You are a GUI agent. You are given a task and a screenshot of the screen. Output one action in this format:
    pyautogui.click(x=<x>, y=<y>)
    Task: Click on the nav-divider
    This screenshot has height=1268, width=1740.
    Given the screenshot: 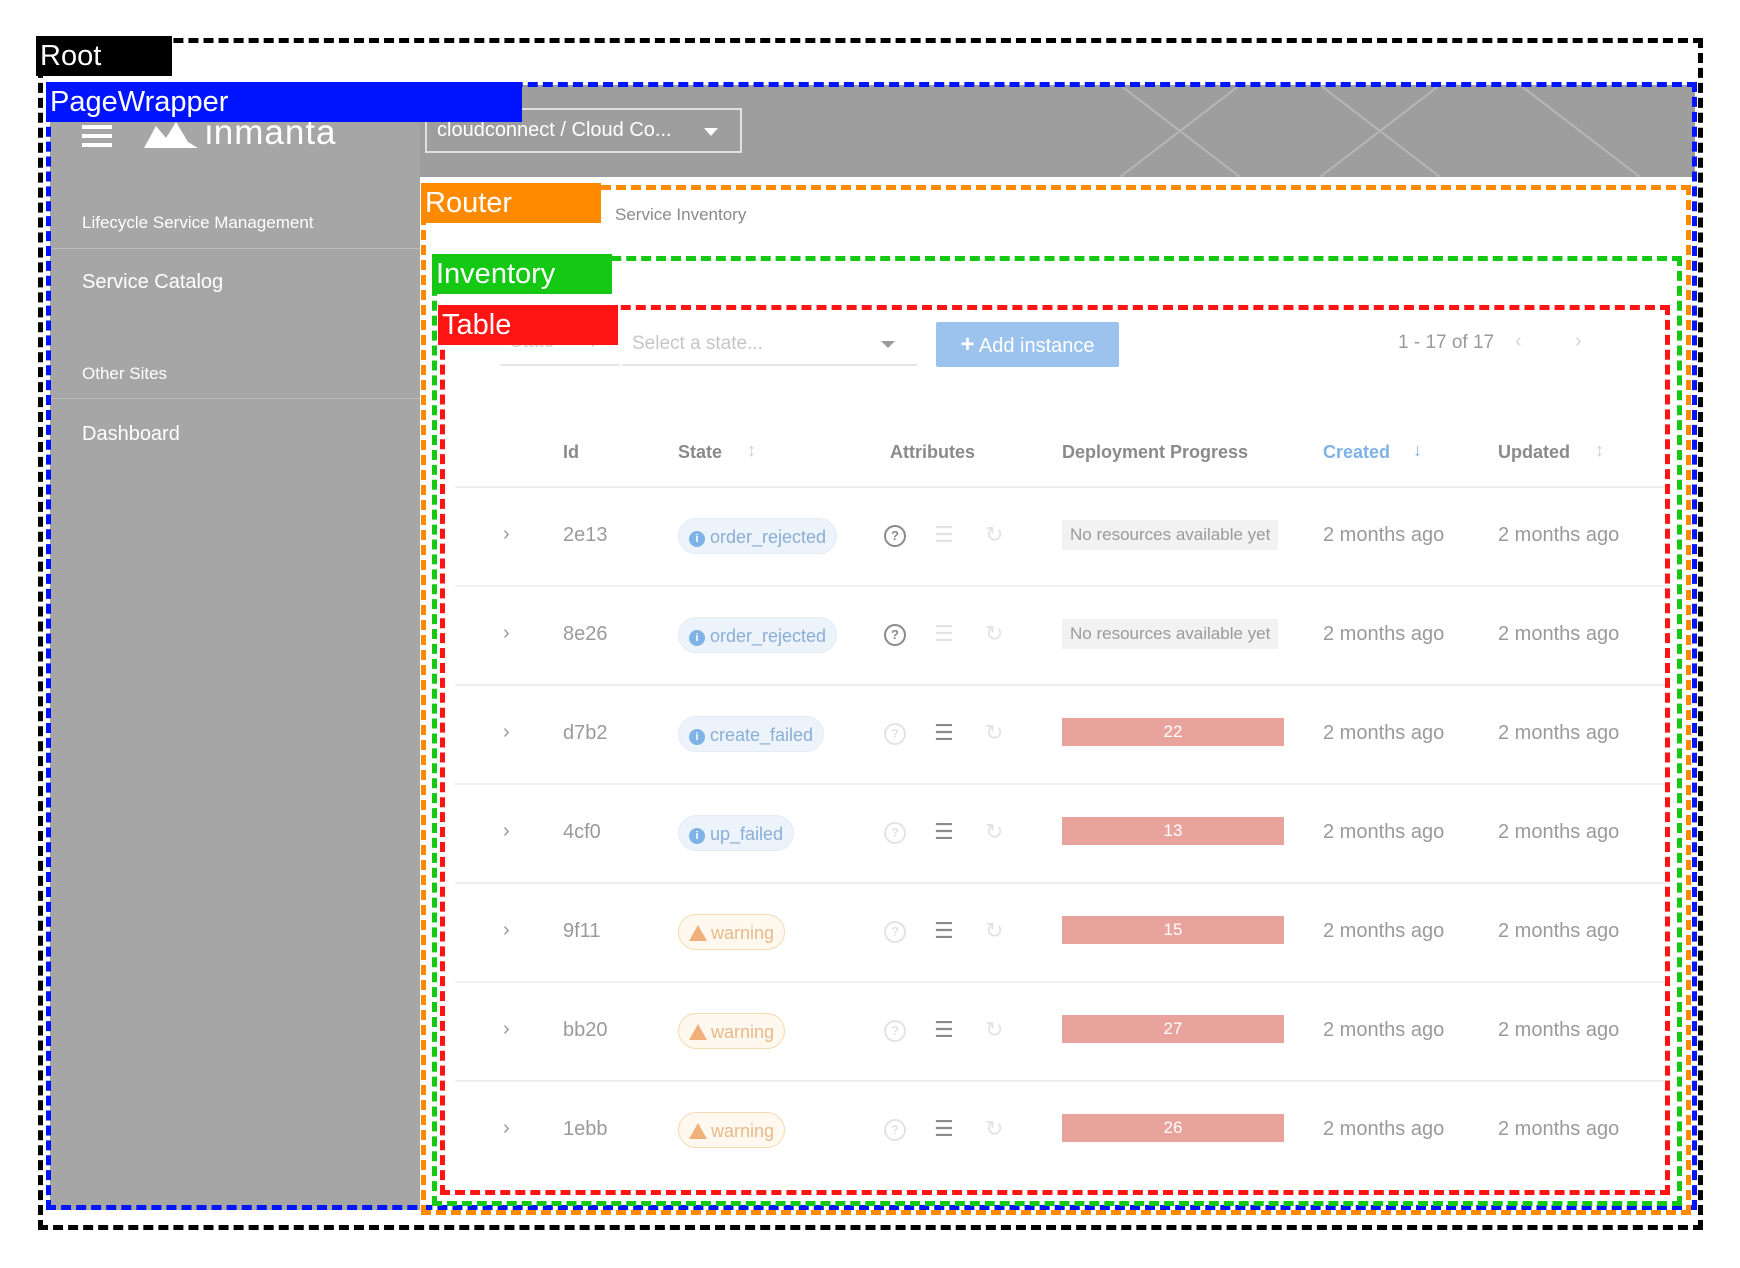 What is the action you would take?
    pyautogui.click(x=235, y=398)
    